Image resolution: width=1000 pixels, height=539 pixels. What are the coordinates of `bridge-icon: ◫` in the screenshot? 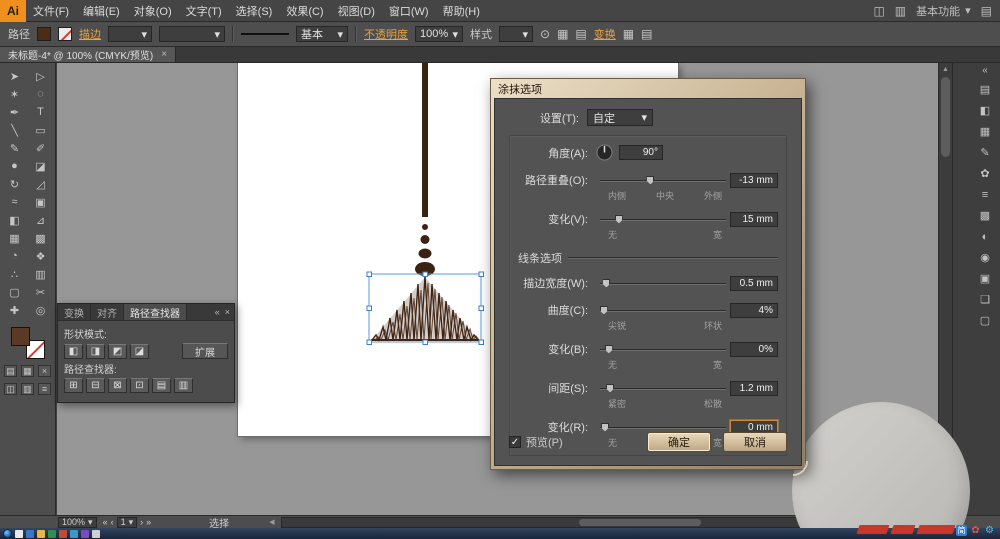 It's located at (878, 11).